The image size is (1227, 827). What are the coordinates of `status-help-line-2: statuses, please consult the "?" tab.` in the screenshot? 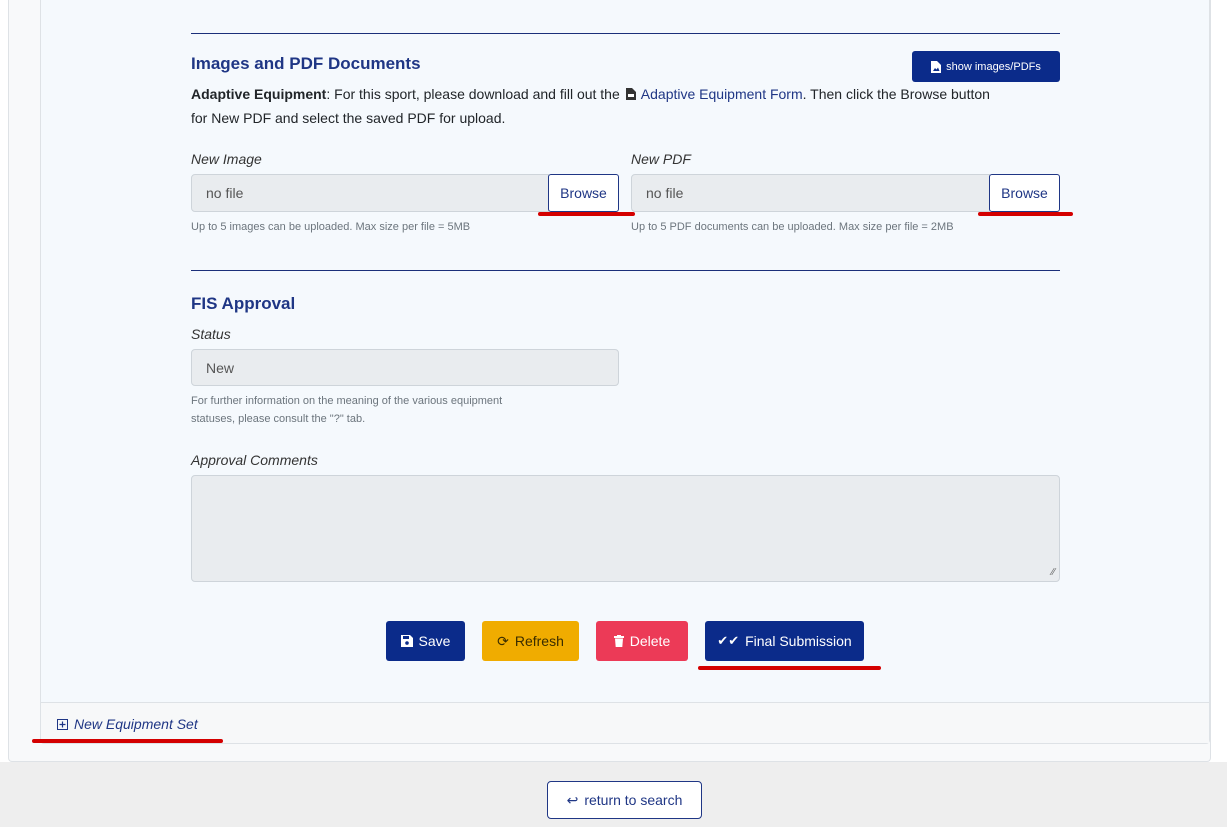 It's located at (278, 419).